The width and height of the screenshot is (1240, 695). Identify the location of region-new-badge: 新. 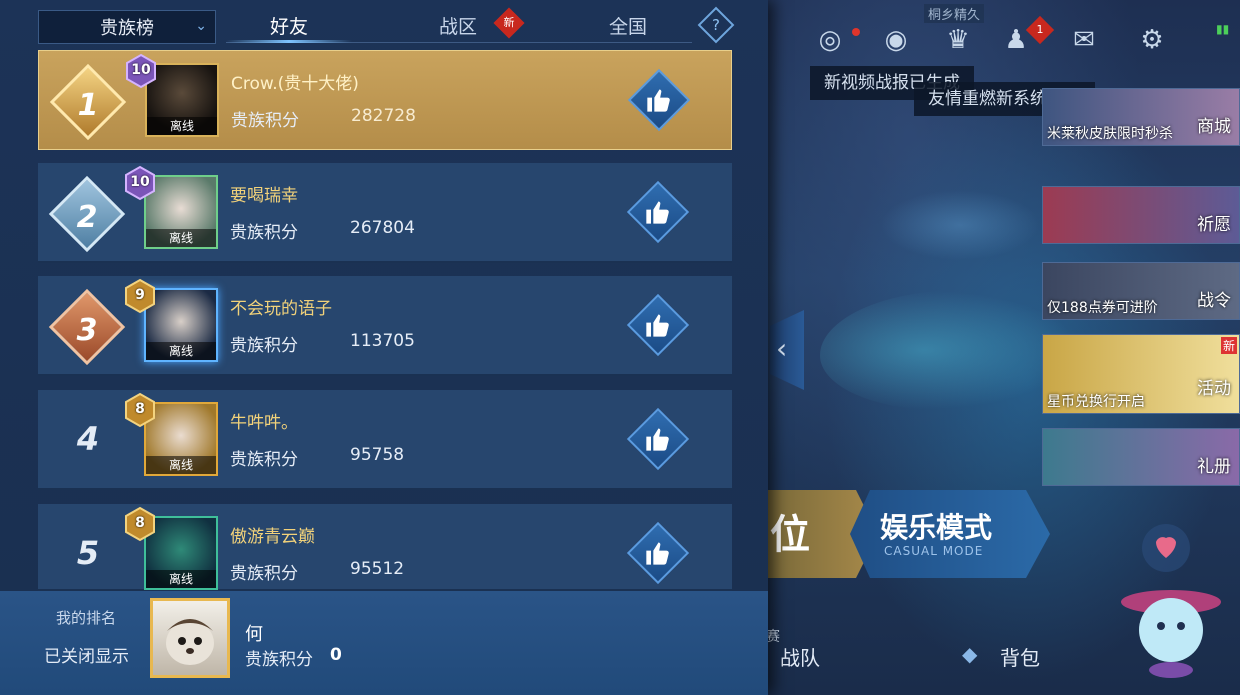
(509, 23).